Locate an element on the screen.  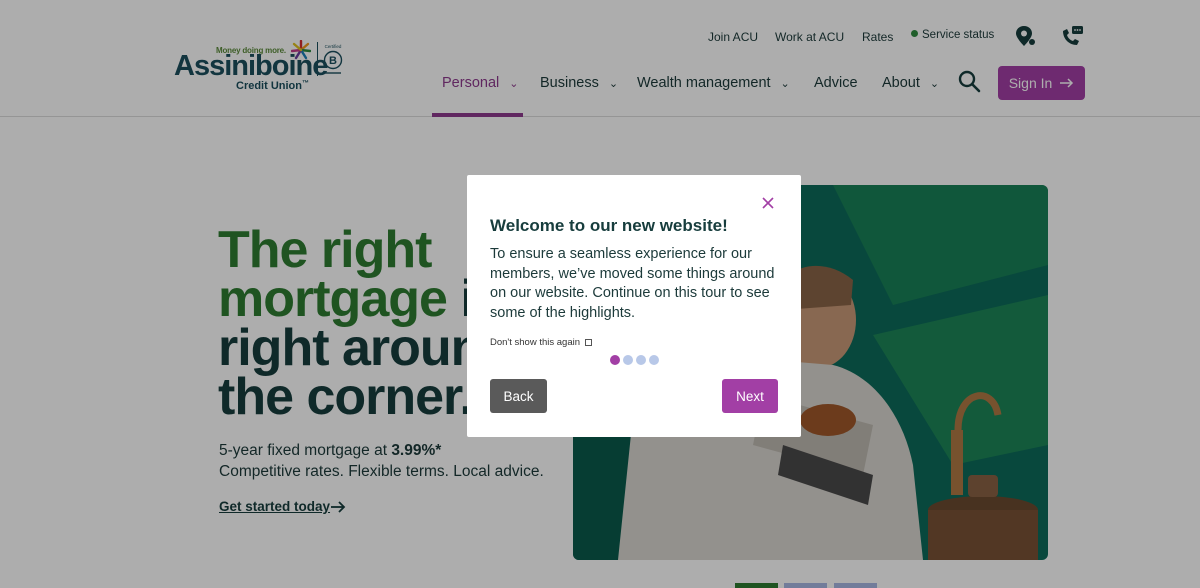
dont-show-again: Don't show this again is located at coordinates (541, 342).